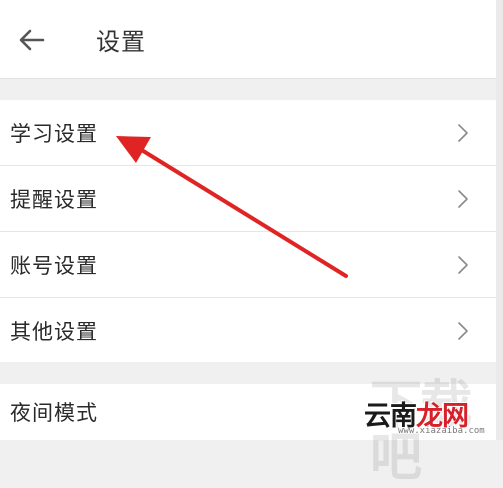 This screenshot has height=488, width=503. I want to click on settings-item-night-mode: 夜间模式, so click(248, 412).